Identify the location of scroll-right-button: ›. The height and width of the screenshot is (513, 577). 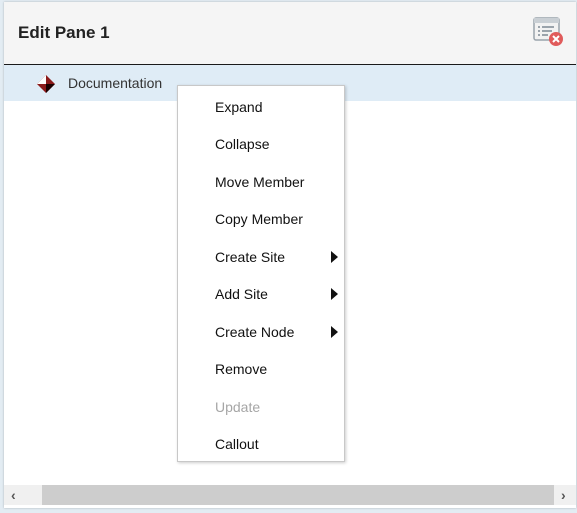
(565, 495).